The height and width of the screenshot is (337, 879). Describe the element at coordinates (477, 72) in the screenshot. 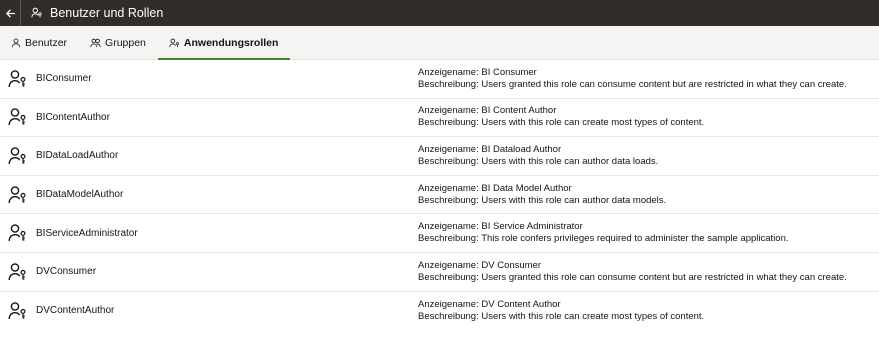

I see `role-display-name: Anzeigename: BI Consumer` at that location.